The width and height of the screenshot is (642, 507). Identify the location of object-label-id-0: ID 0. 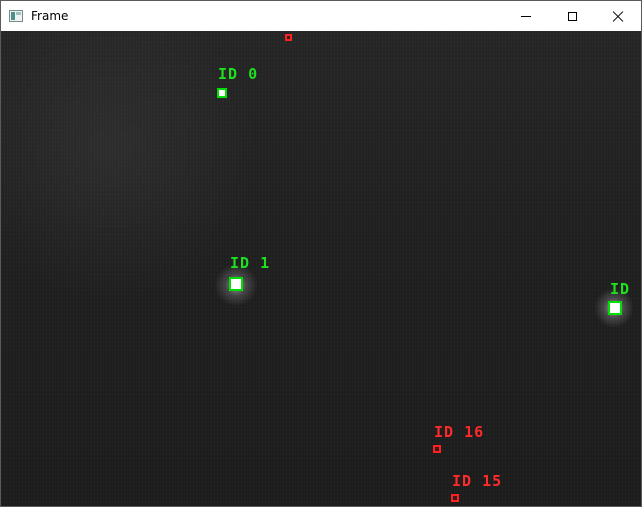
(238, 74).